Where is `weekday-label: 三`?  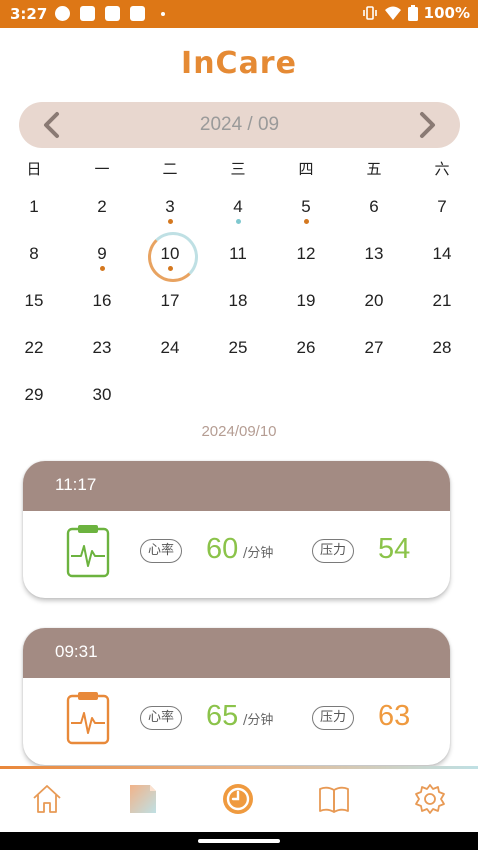 weekday-label: 三 is located at coordinates (238, 169).